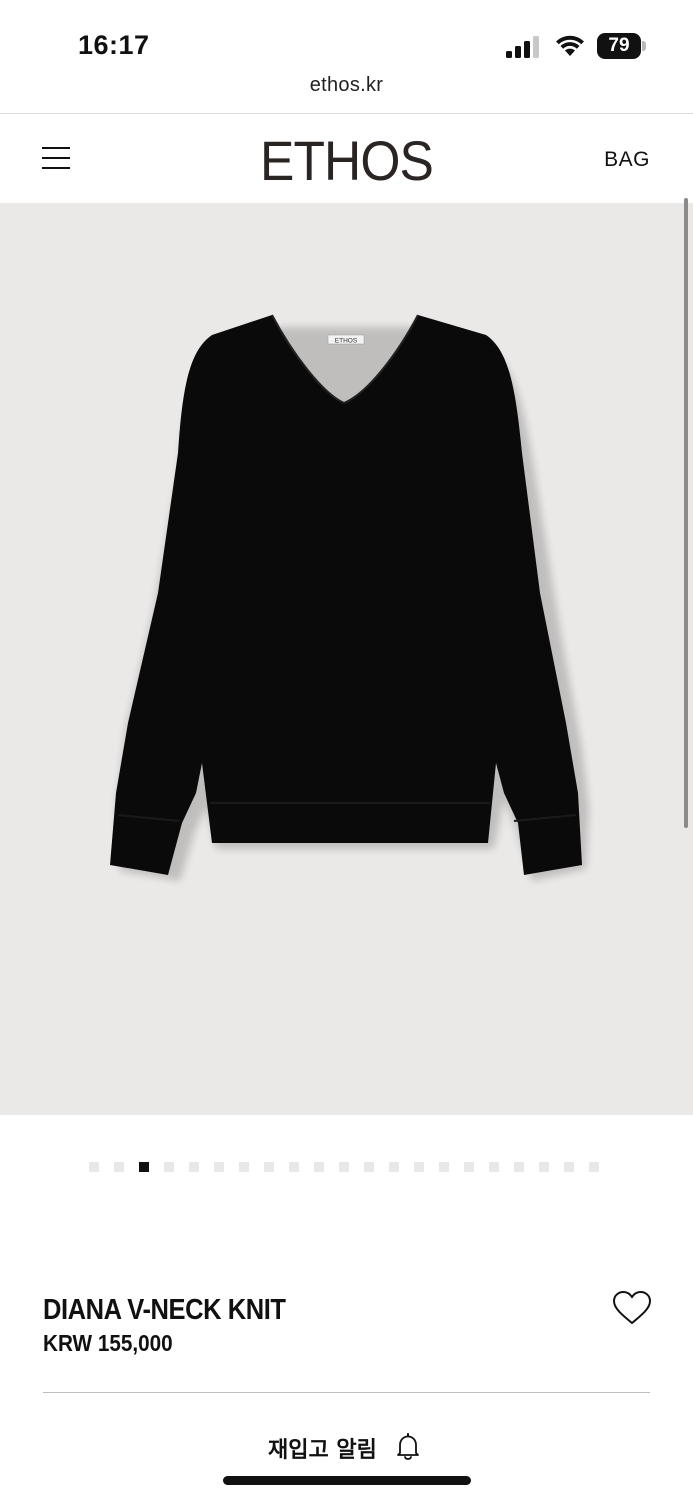 The image size is (693, 1500). Describe the element at coordinates (522, 47) in the screenshot. I see `signal-icon` at that location.